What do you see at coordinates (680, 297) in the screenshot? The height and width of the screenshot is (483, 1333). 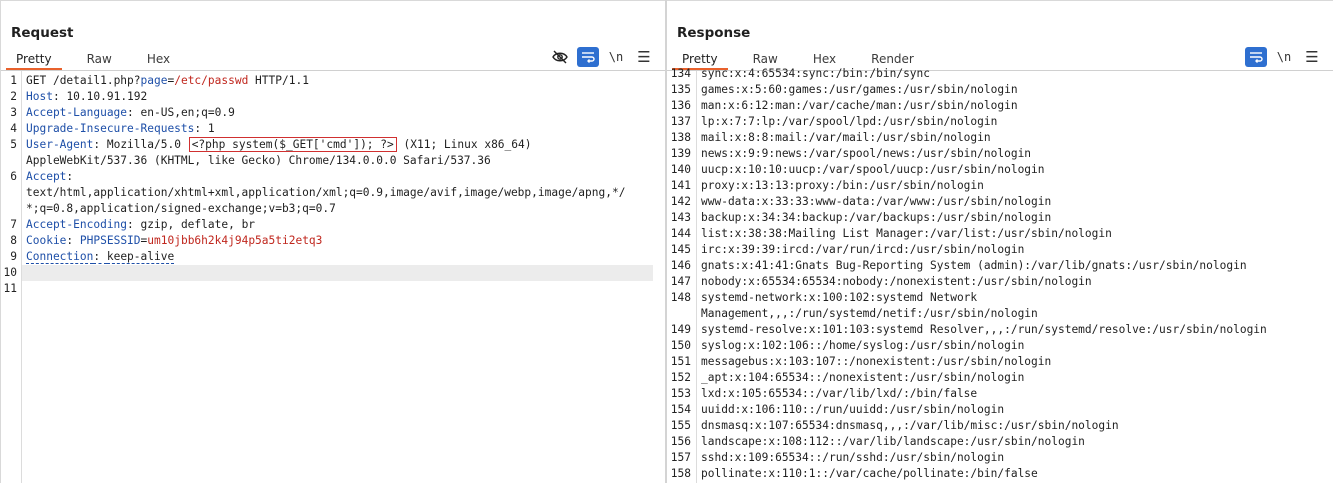 I see `line-number: 148` at bounding box center [680, 297].